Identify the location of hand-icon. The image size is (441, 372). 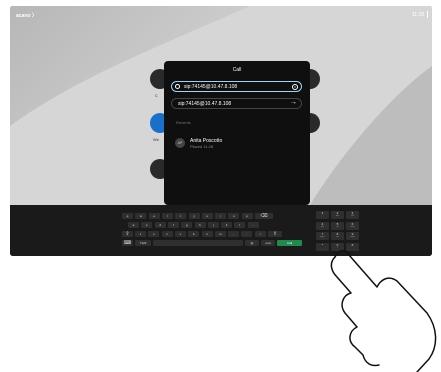
(383, 311).